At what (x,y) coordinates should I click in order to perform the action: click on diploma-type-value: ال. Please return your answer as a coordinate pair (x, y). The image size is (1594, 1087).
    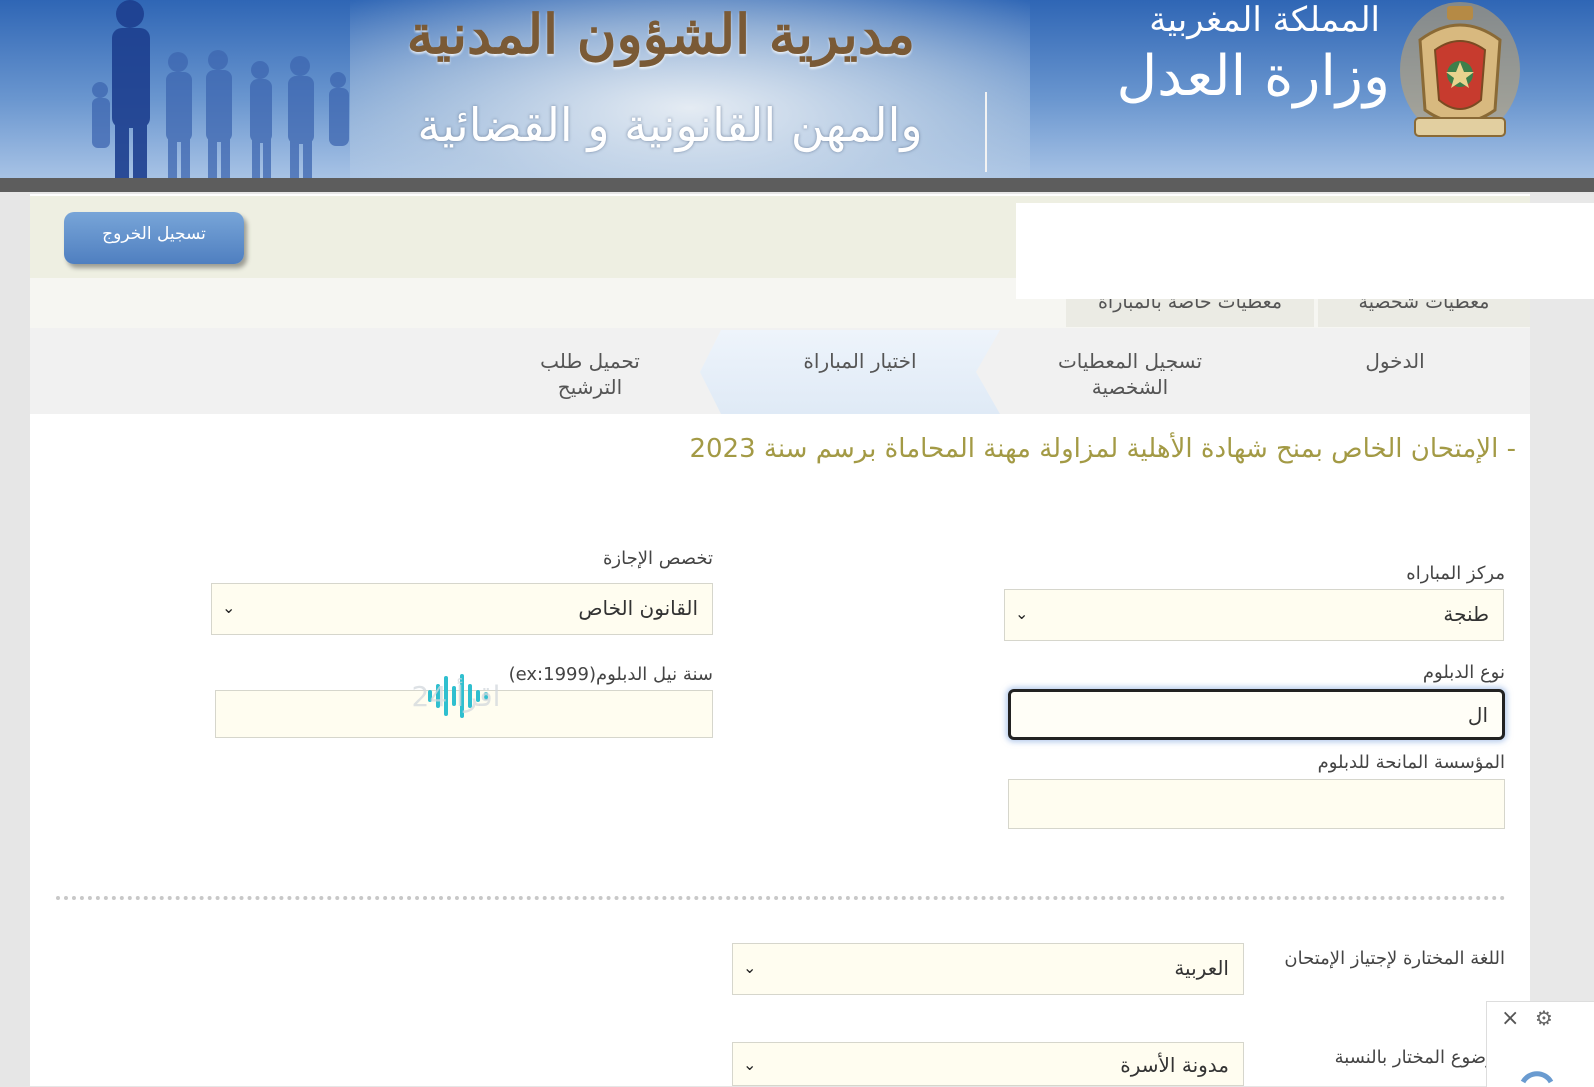
    Looking at the image, I should click on (1477, 715).